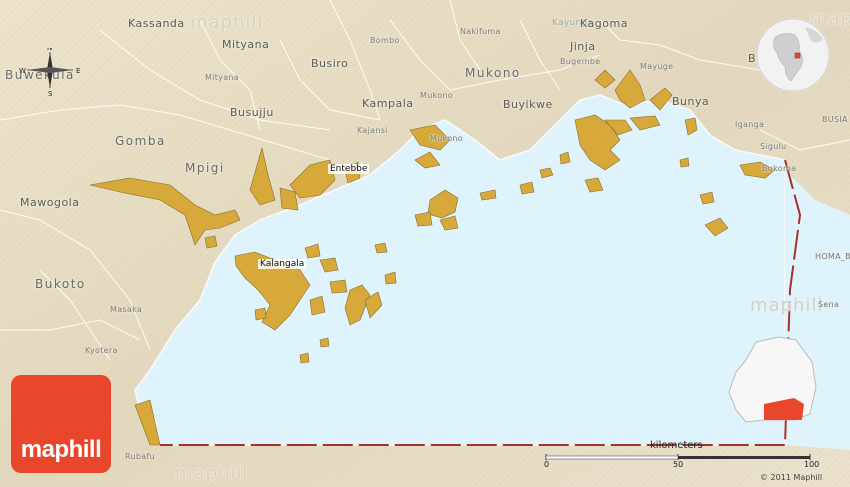 Image resolution: width=850 pixels, height=487 pixels. I want to click on place-label: Kyotera, so click(101, 350).